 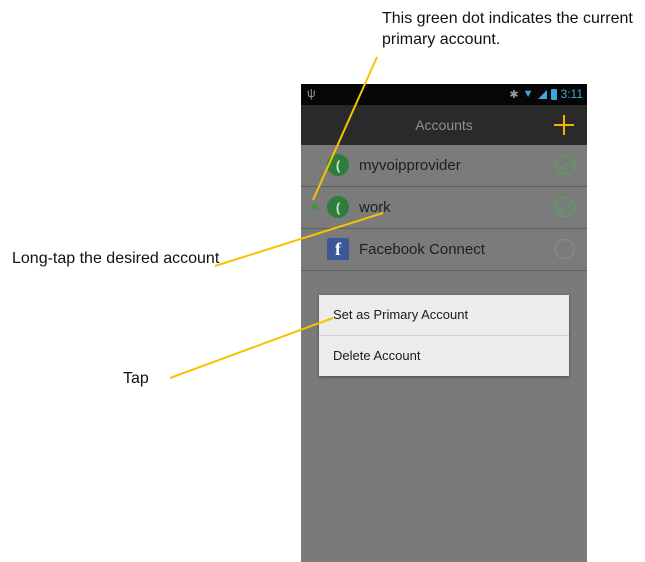 What do you see at coordinates (422, 249) in the screenshot?
I see `account-name: Facebook Connect` at bounding box center [422, 249].